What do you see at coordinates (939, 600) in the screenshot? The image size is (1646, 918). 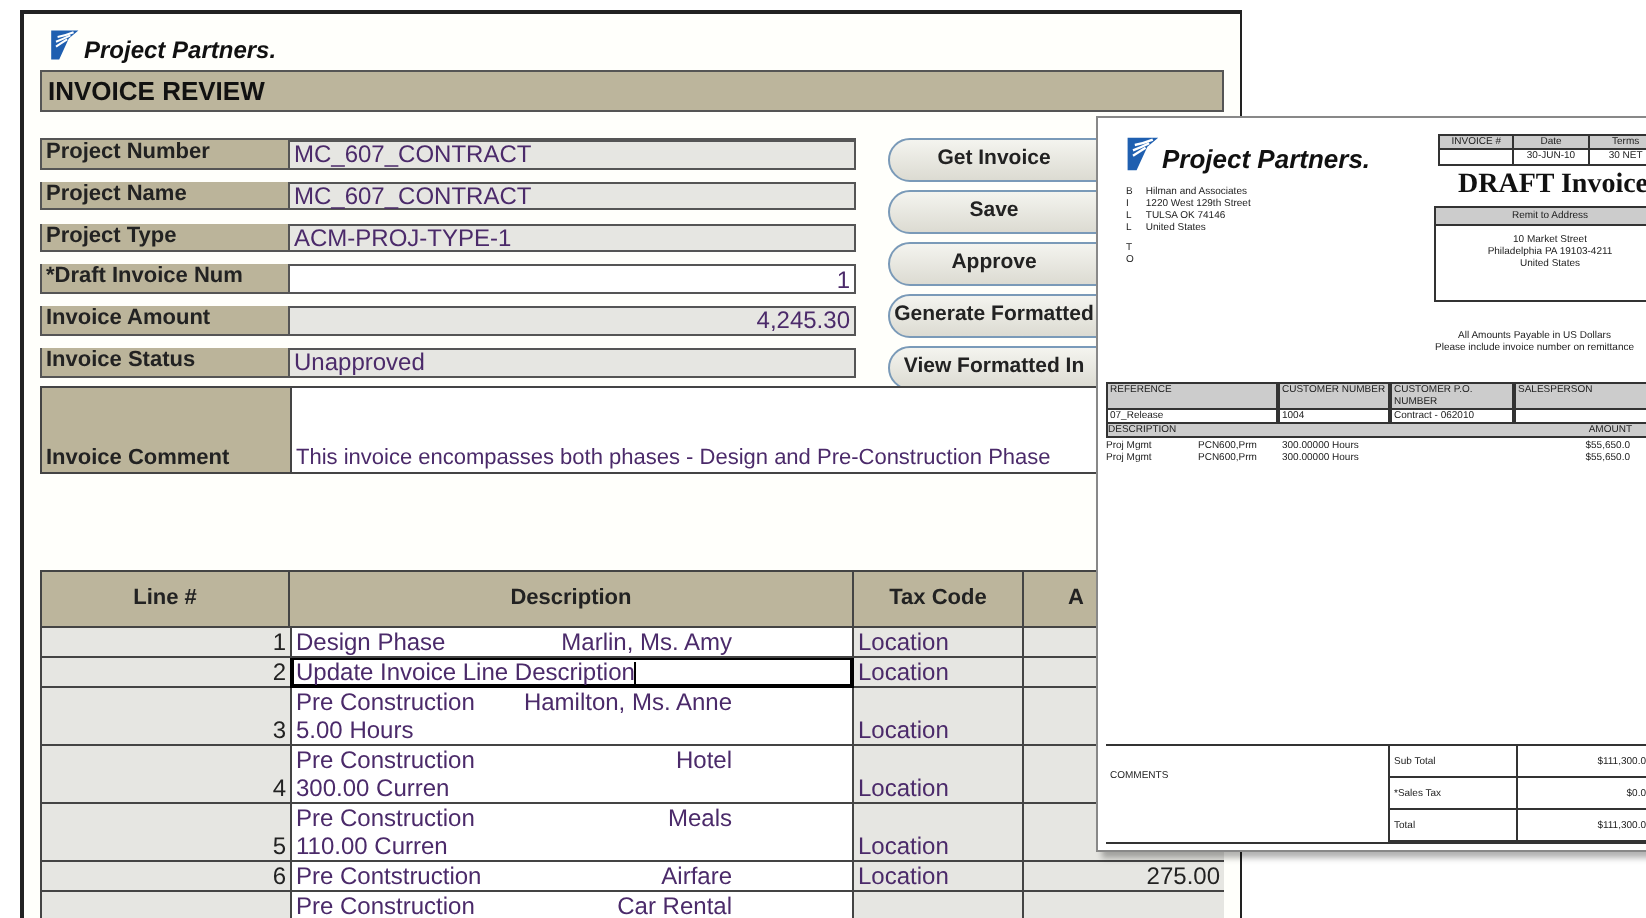 I see `column-header: Tax Code` at bounding box center [939, 600].